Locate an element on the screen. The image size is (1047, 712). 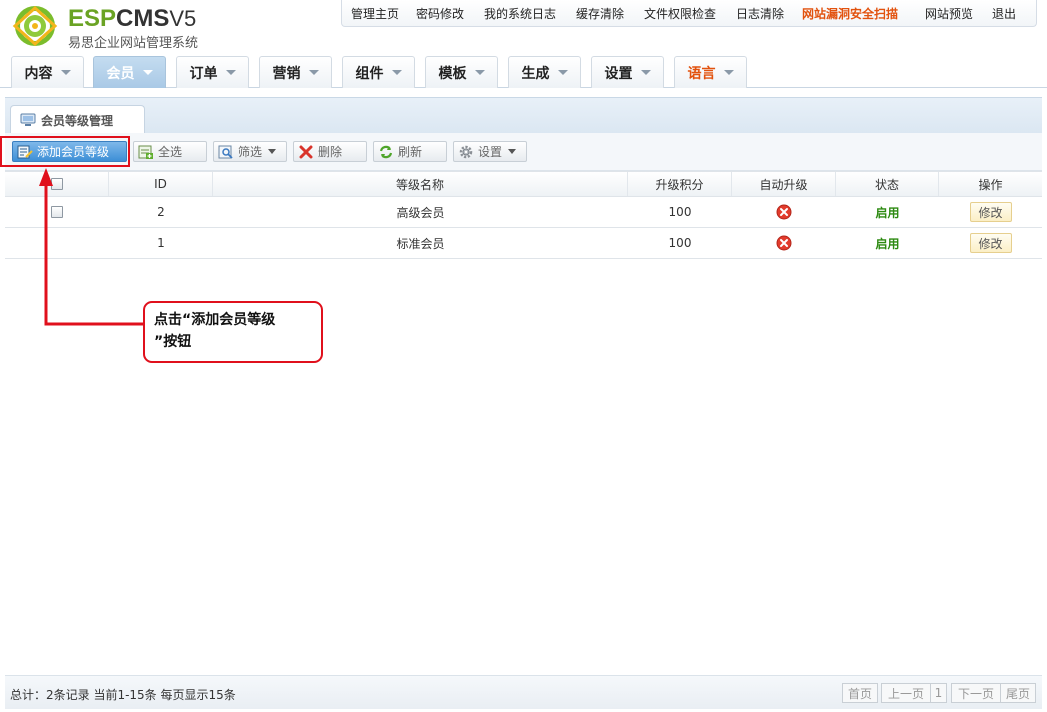
refresh-icon is located at coordinates (386, 151).